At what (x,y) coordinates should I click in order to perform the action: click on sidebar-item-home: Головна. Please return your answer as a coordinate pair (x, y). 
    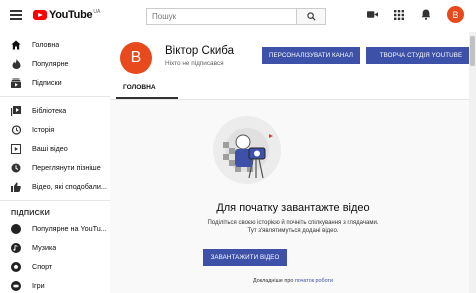
    Looking at the image, I should click on (55, 44).